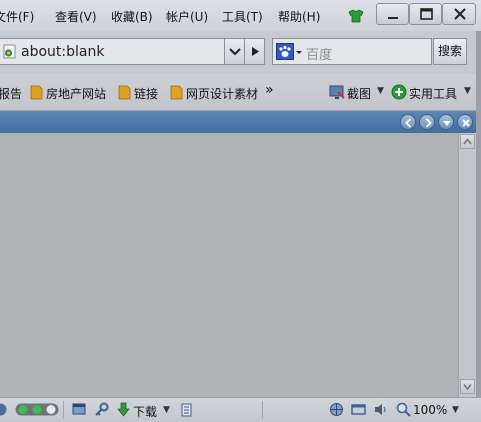 The width and height of the screenshot is (481, 422). I want to click on address-dropdown-button, so click(234, 51).